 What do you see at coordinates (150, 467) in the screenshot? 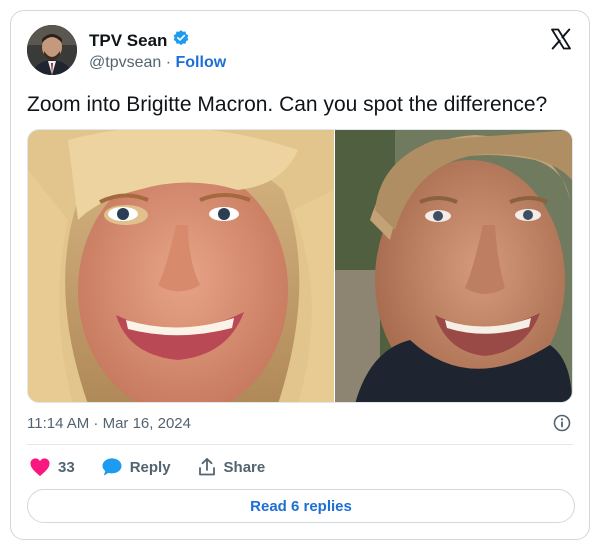
I see `reply-label: Reply` at bounding box center [150, 467].